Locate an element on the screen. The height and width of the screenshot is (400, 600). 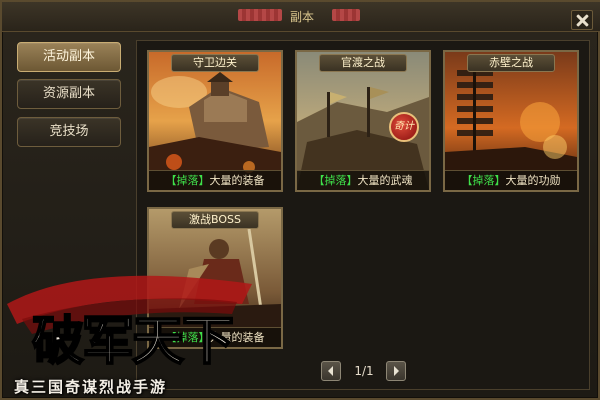
sidebar-item-label: 竞技场 is located at coordinates (69, 131).